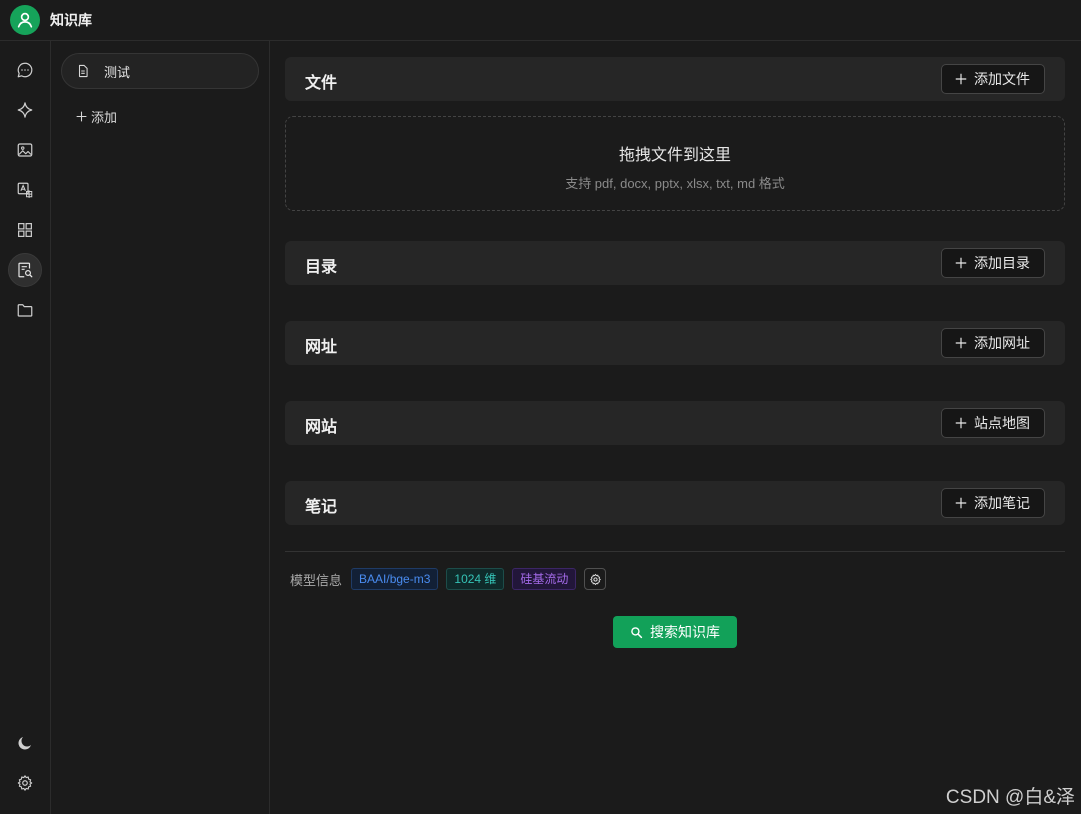 This screenshot has height=814, width=1081. I want to click on sidebar-item-apps, so click(25, 230).